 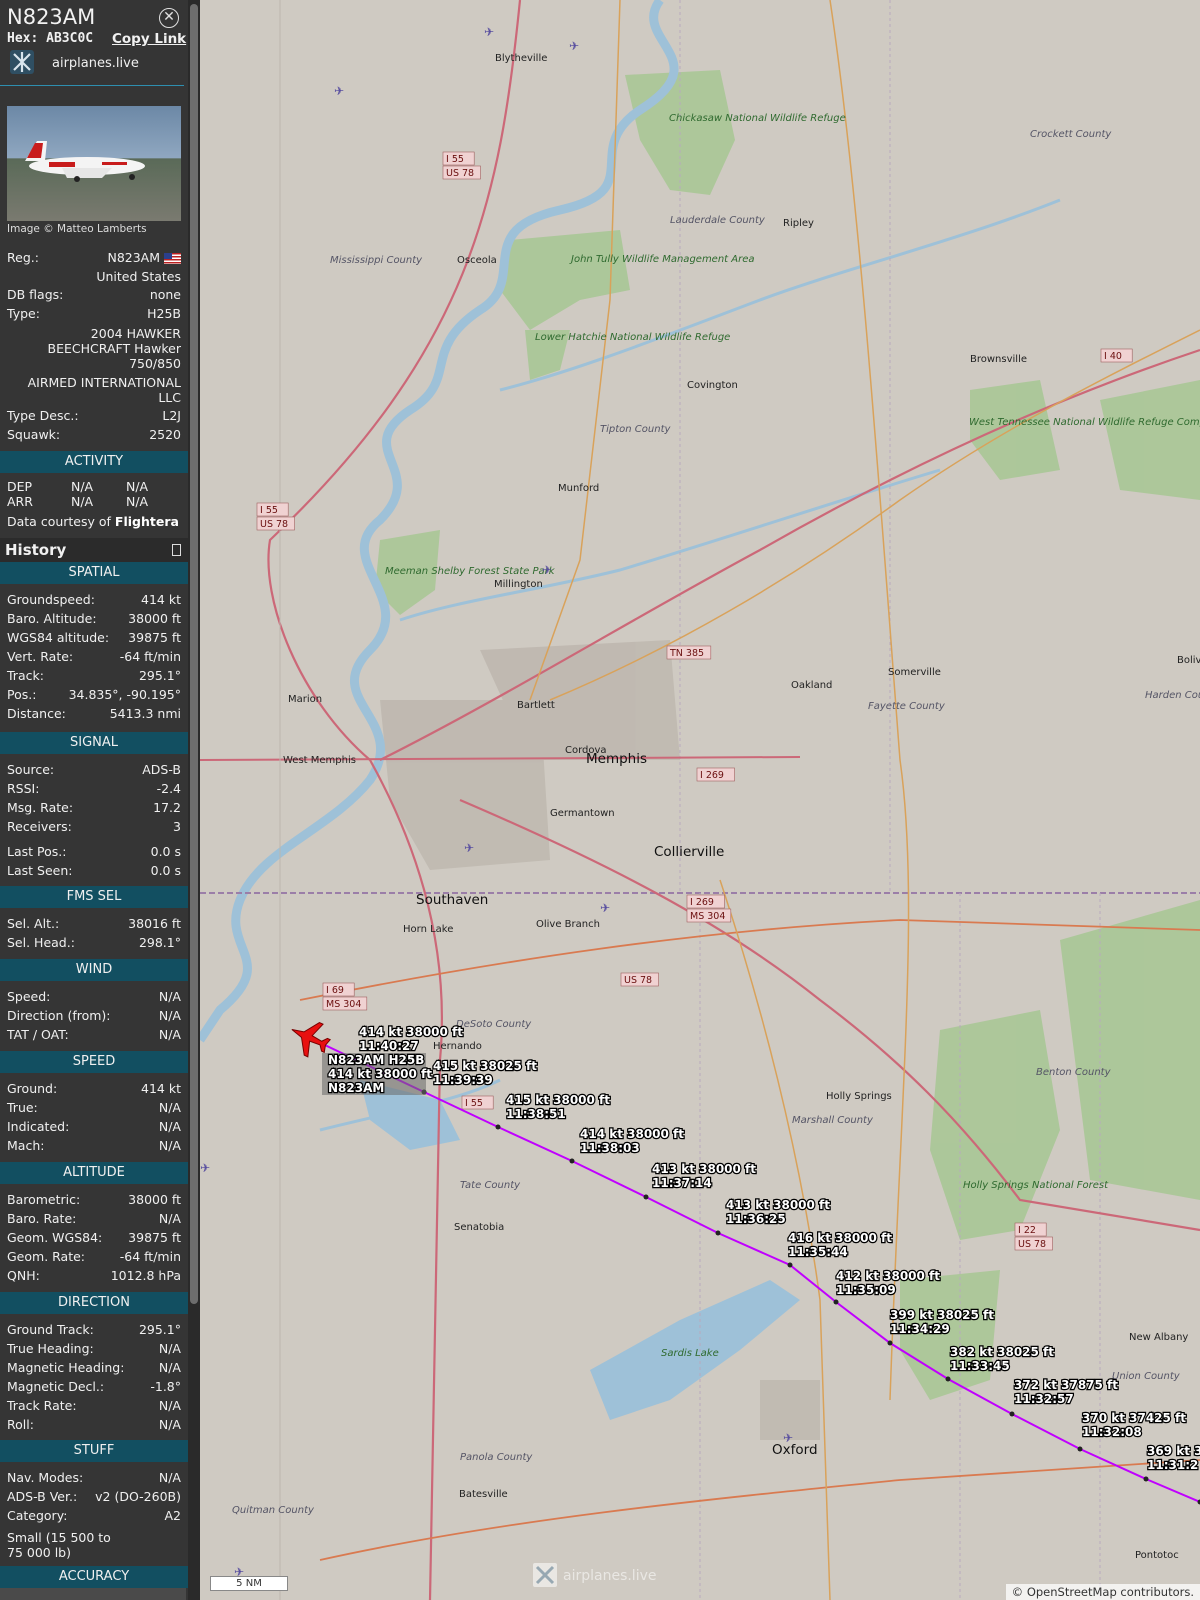 What do you see at coordinates (138, 276) in the screenshot?
I see `country: United States` at bounding box center [138, 276].